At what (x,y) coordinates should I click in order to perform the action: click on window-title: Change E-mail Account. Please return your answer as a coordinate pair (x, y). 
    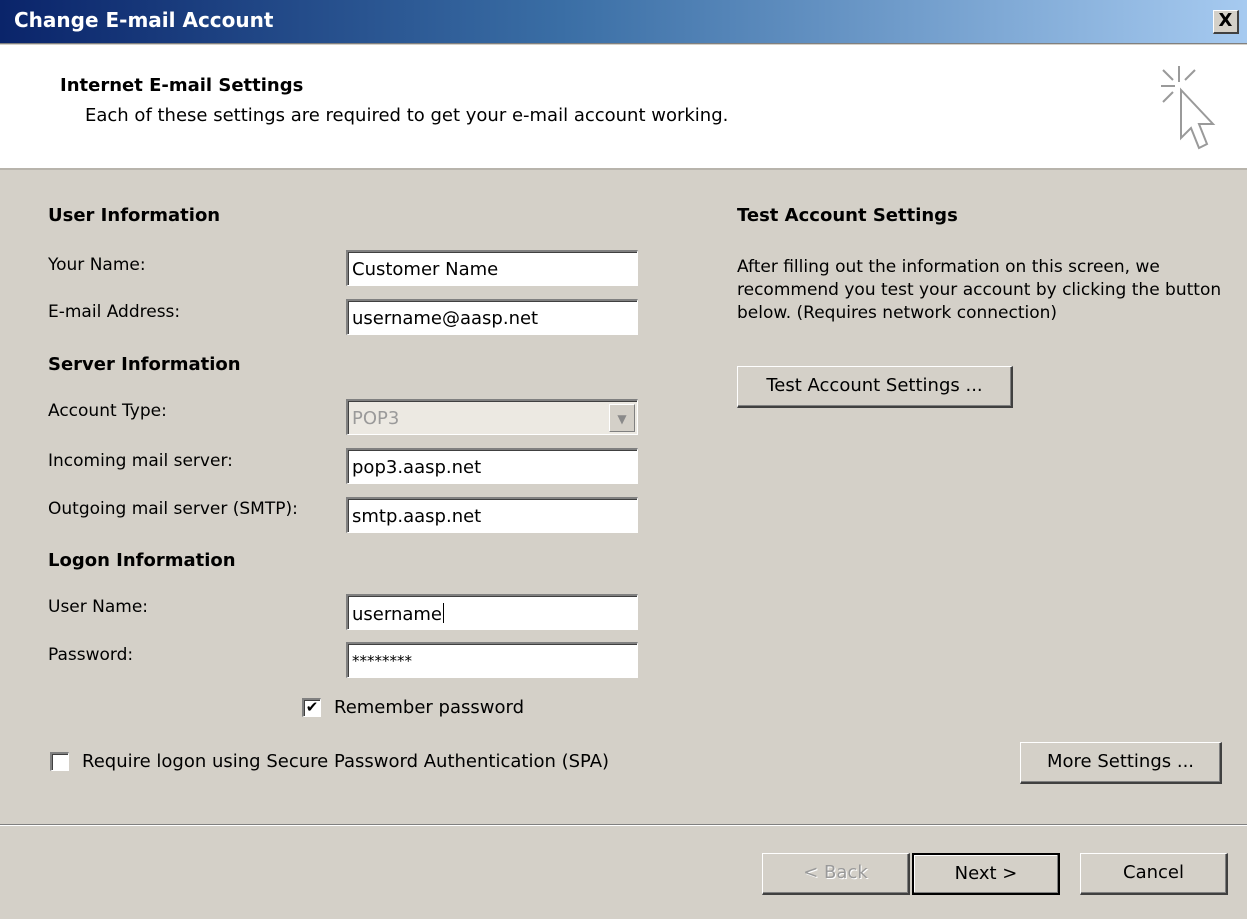
    Looking at the image, I should click on (144, 20).